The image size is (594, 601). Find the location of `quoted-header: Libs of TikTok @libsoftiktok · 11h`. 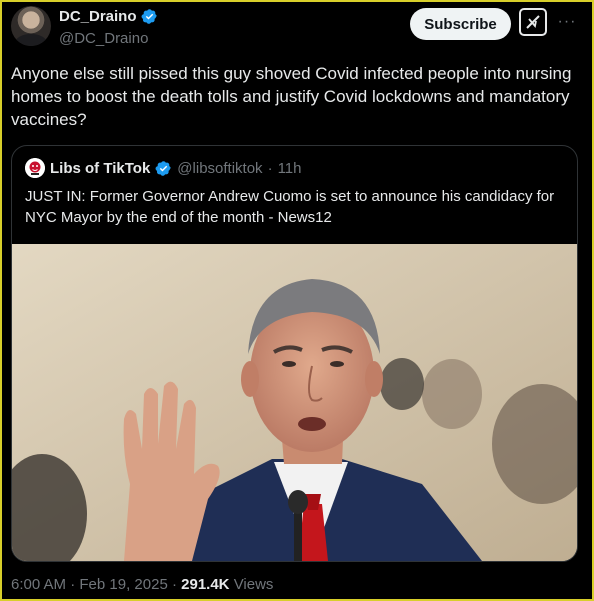

quoted-header: Libs of TikTok @libsoftiktok · 11h is located at coordinates (163, 168).